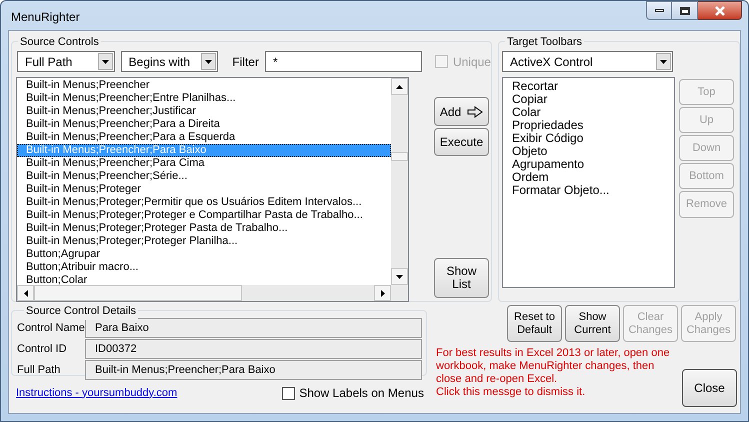 The height and width of the screenshot is (422, 749). I want to click on filter-label: Filter, so click(245, 62).